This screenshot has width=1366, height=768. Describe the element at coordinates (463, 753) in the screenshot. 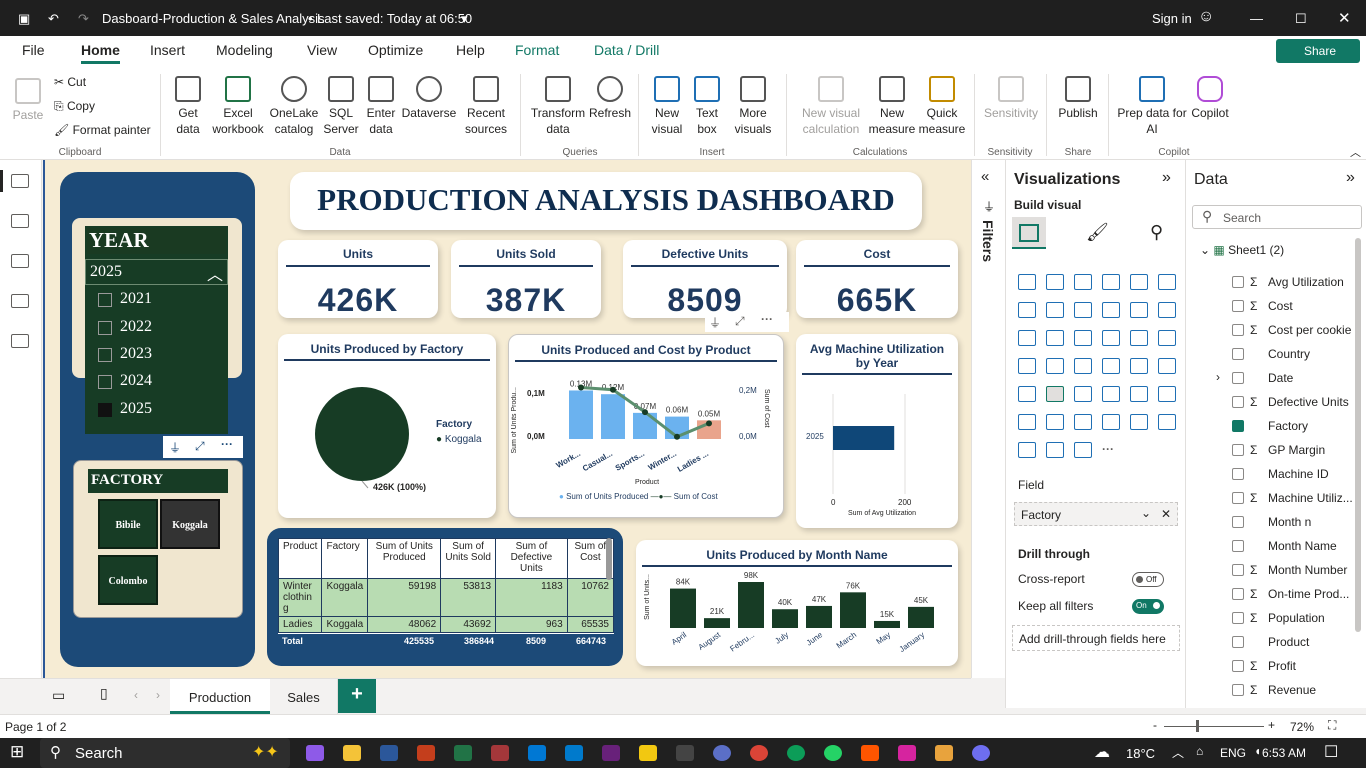

I see `excel-icon` at that location.